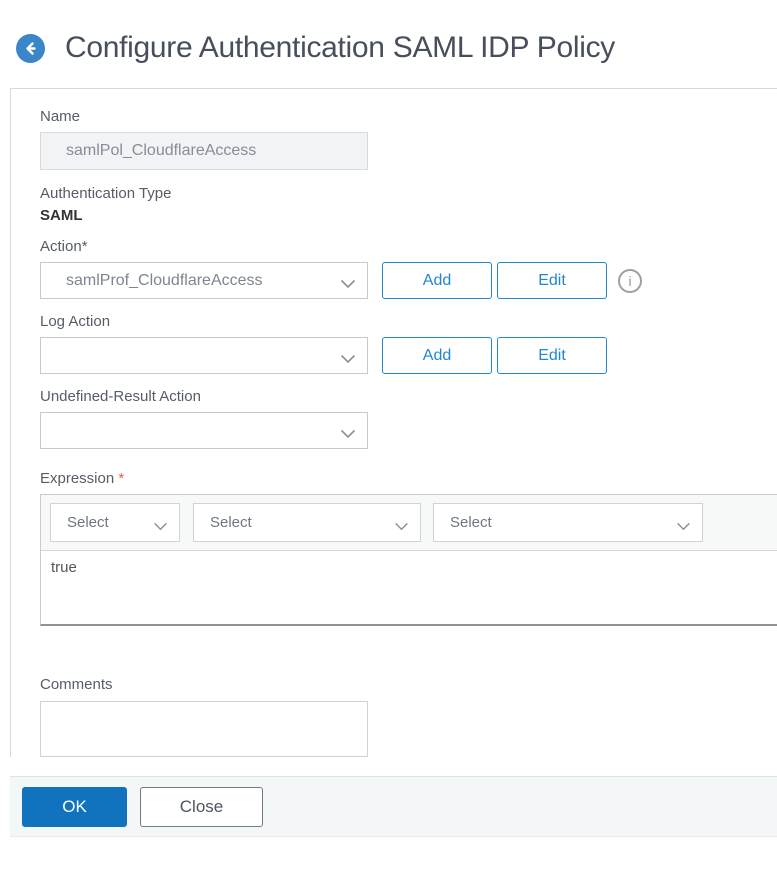 The width and height of the screenshot is (777, 877). What do you see at coordinates (231, 522) in the screenshot?
I see `expression-select-2-value: Select` at bounding box center [231, 522].